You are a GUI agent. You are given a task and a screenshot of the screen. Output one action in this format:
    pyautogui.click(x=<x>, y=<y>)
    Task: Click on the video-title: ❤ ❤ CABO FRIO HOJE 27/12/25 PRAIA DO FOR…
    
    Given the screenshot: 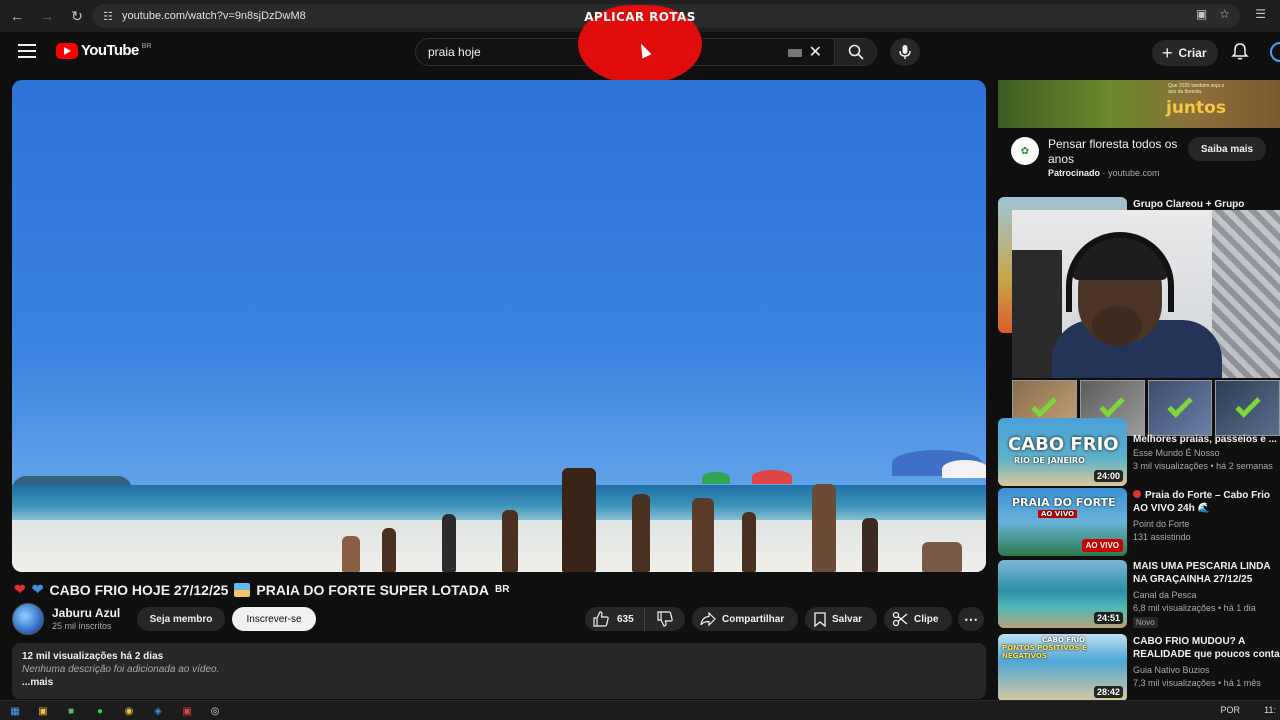 What is the action you would take?
    pyautogui.click(x=261, y=589)
    